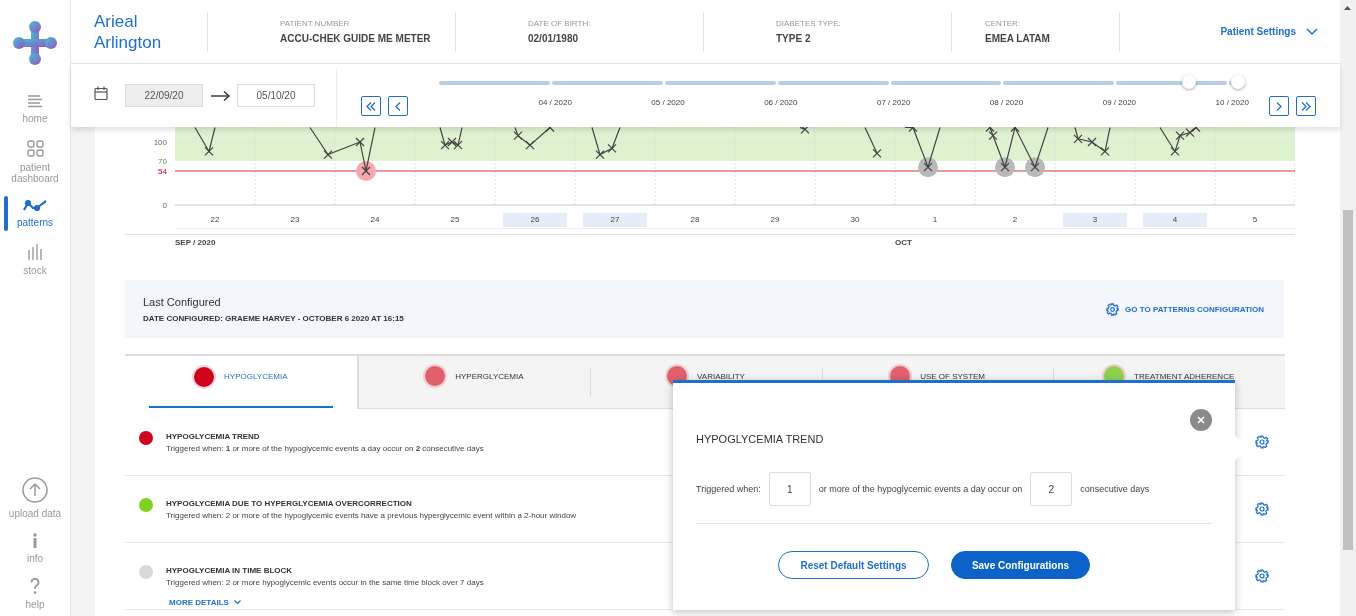 This screenshot has height=616, width=1356. Describe the element at coordinates (789, 489) in the screenshot. I see `input-field: 1` at that location.